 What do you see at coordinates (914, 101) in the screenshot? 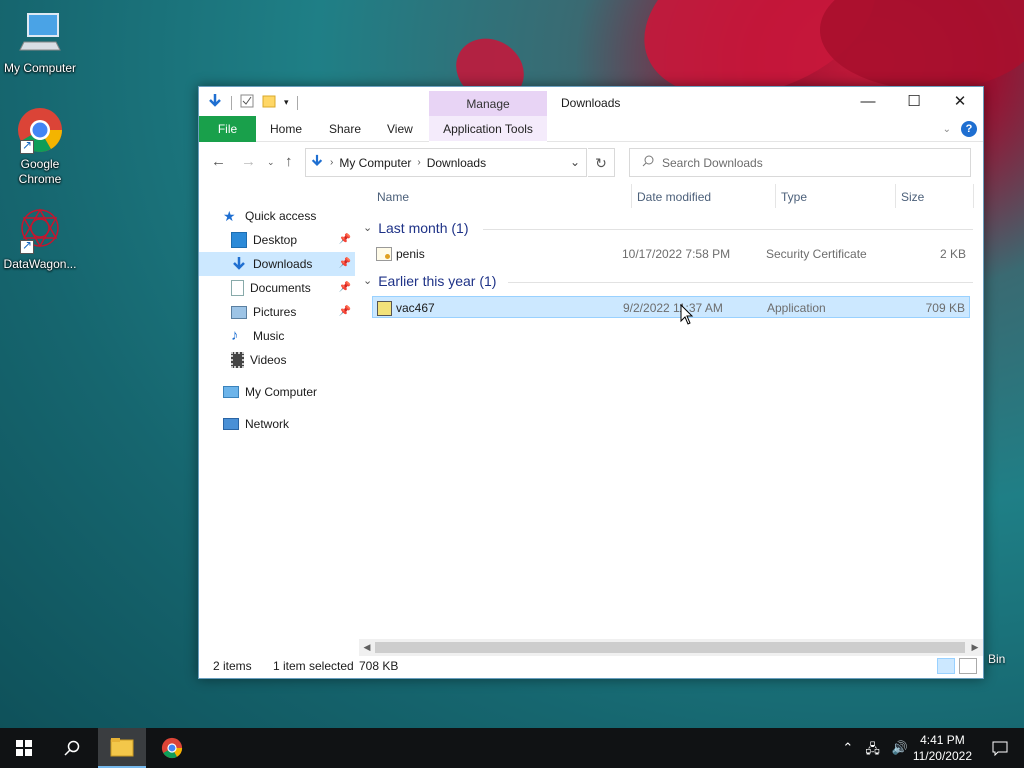
I see `maximize-button: ☐` at bounding box center [914, 101].